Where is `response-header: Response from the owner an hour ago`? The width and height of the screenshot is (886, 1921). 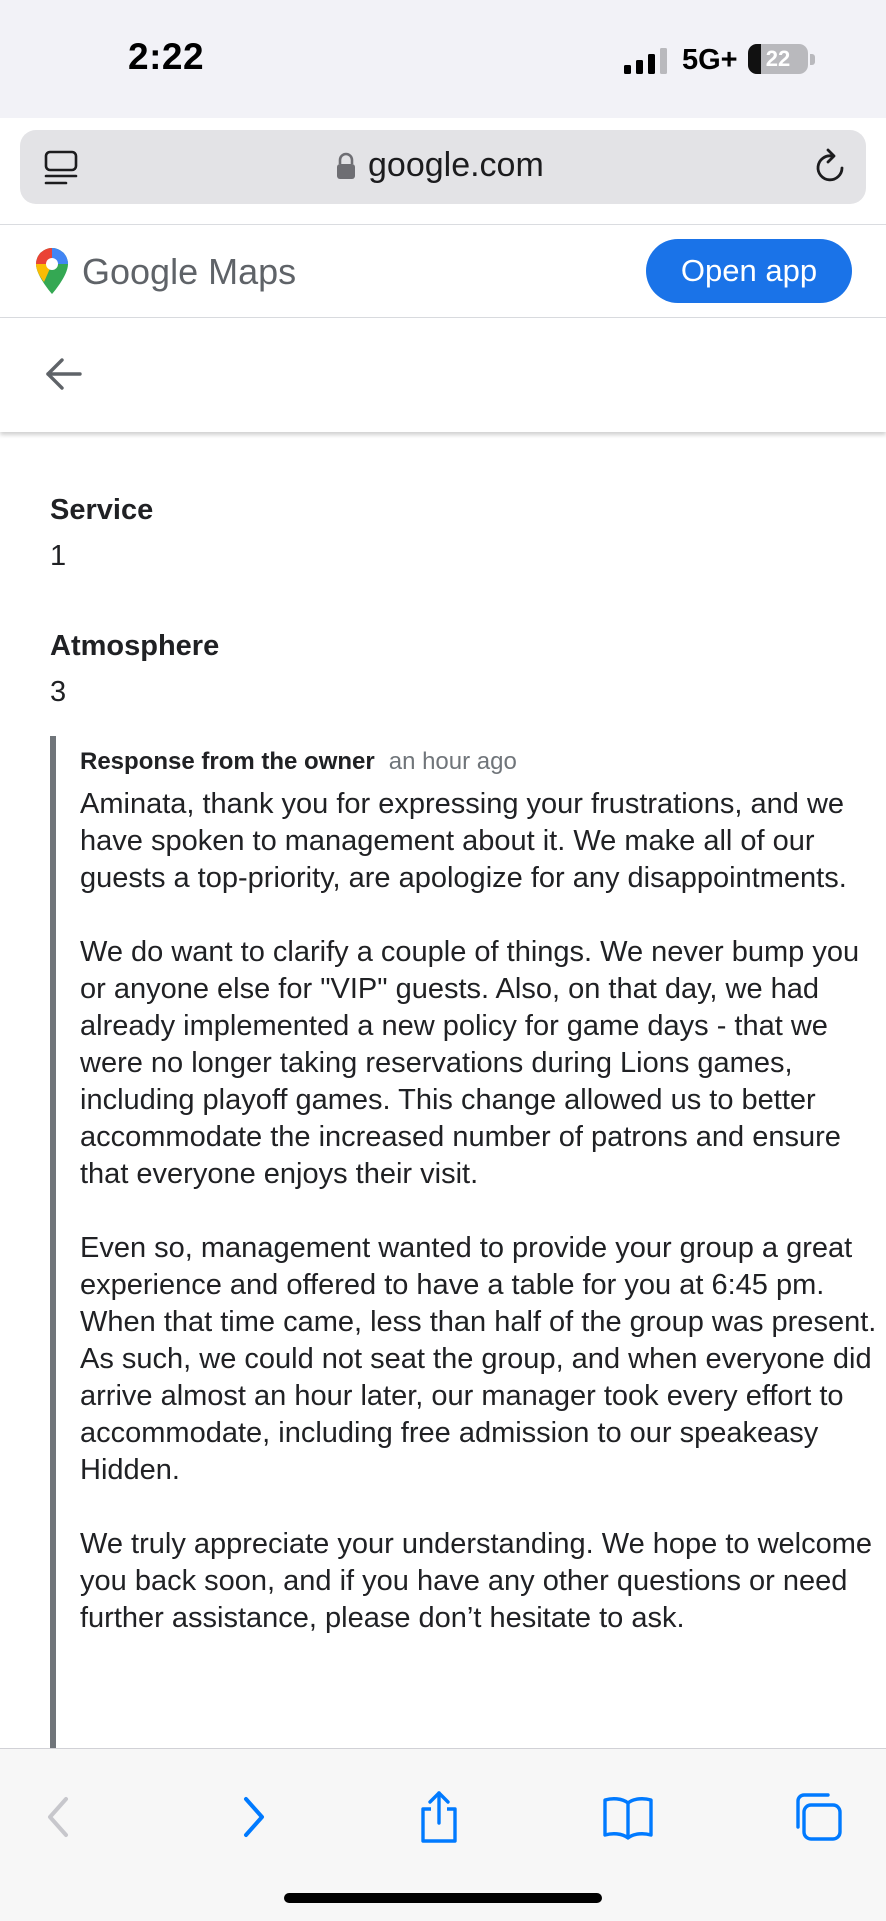
response-header: Response from the owner an hour ago is located at coordinates (298, 762).